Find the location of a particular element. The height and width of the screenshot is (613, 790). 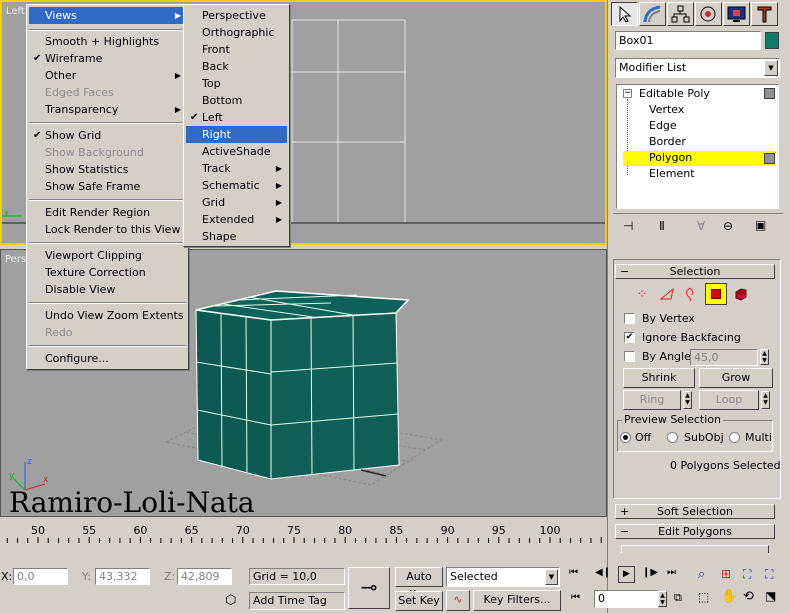

preview-subobj-radio is located at coordinates (672, 437).